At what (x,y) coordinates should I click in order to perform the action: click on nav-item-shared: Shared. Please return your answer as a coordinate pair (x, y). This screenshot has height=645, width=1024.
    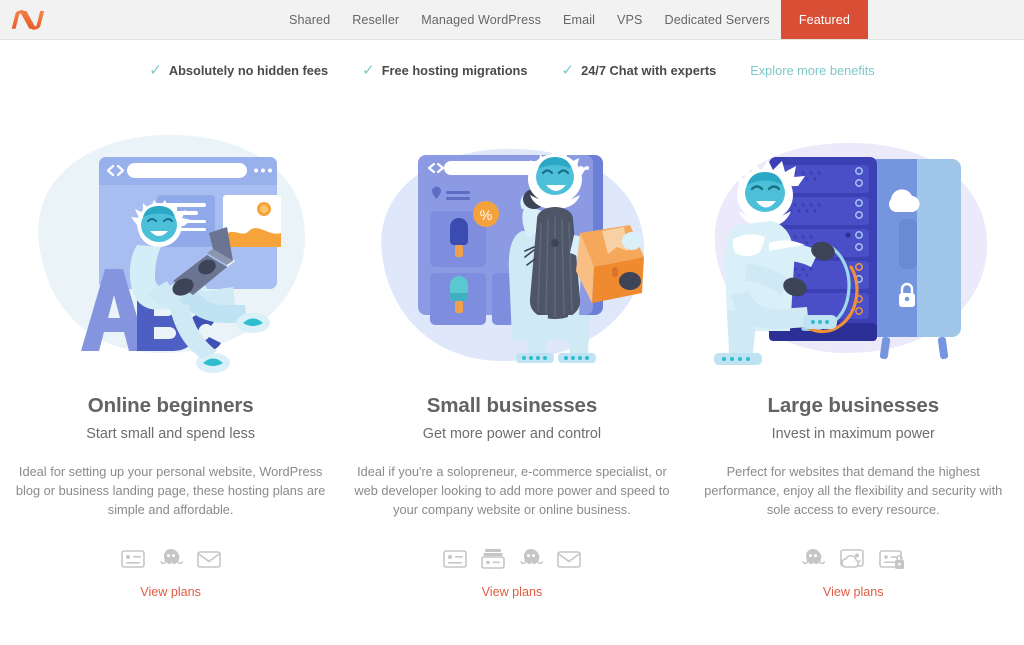
    Looking at the image, I should click on (309, 19).